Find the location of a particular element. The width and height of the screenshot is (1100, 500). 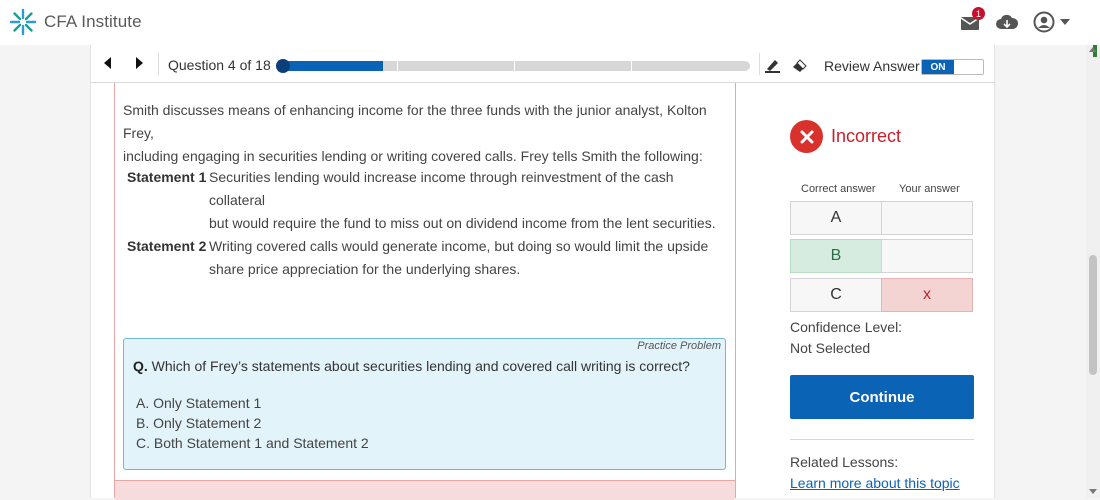

answer-option-b: B. Only Statement 2 is located at coordinates (198, 423).